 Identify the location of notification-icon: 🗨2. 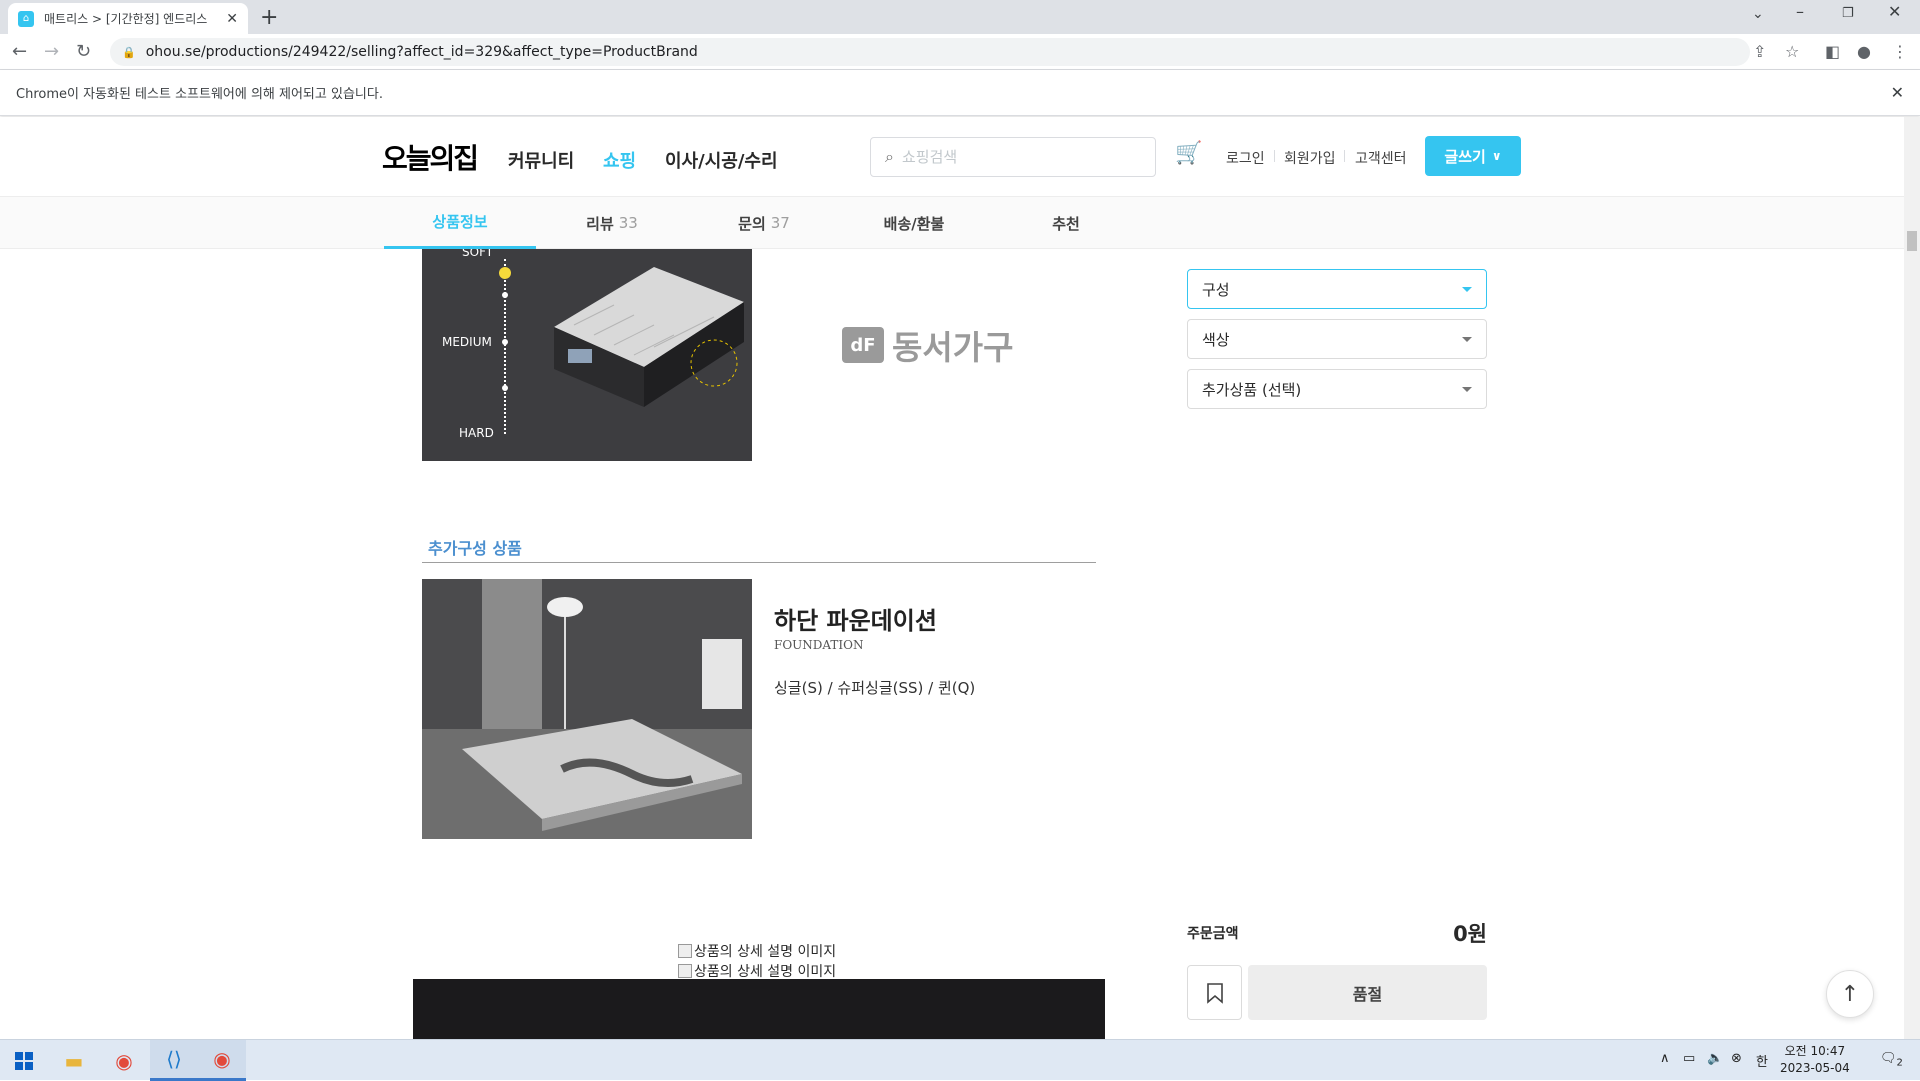
(1891, 1060).